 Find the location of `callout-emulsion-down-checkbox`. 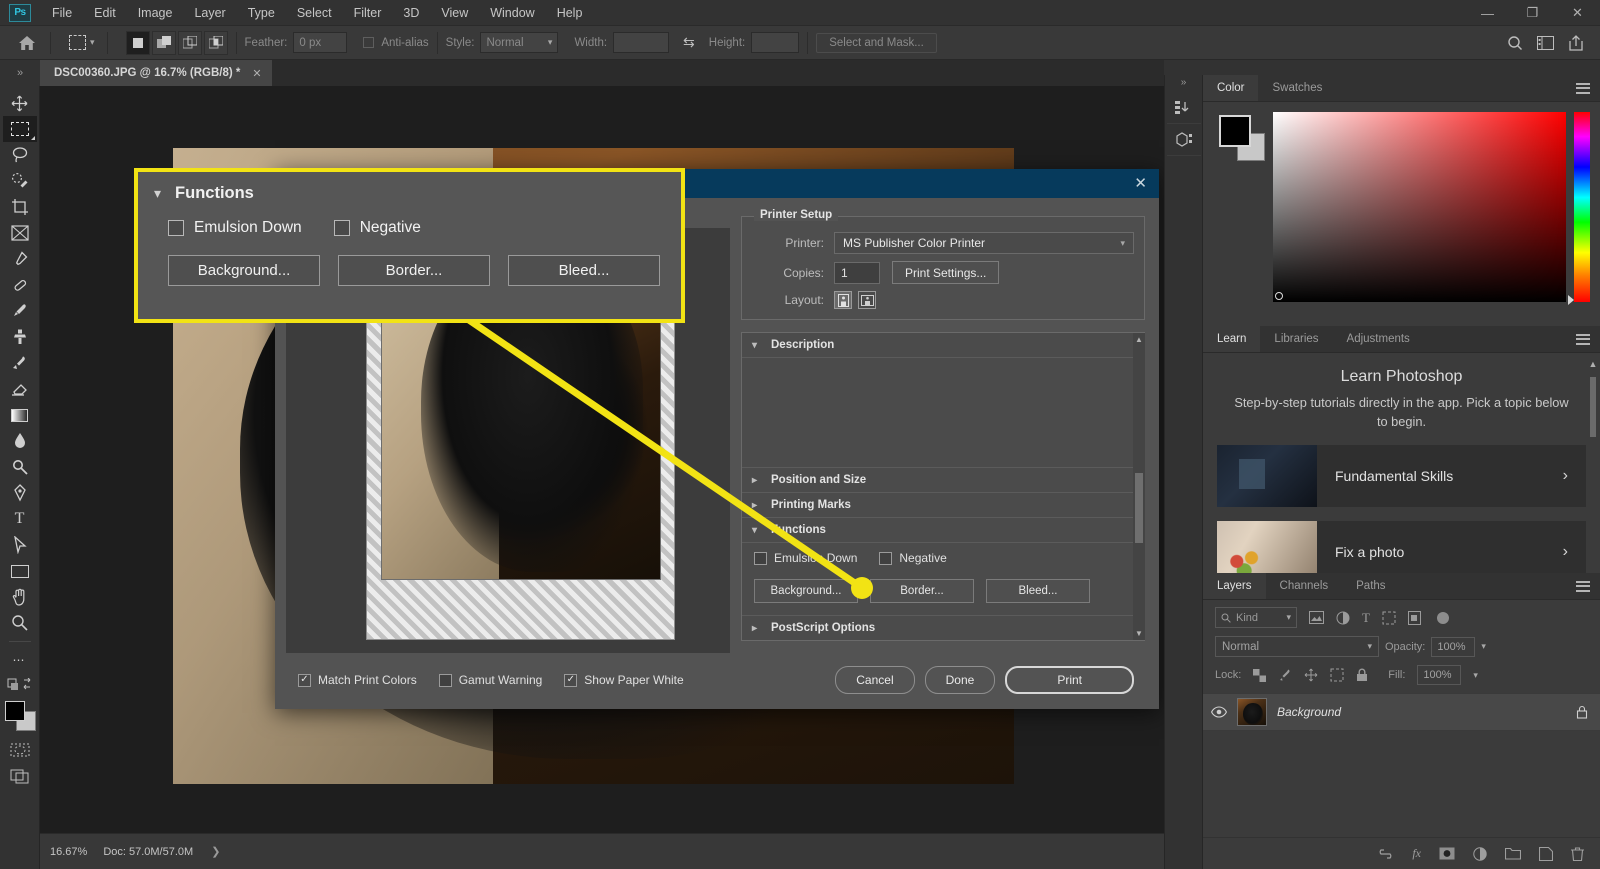

callout-emulsion-down-checkbox is located at coordinates (176, 228).